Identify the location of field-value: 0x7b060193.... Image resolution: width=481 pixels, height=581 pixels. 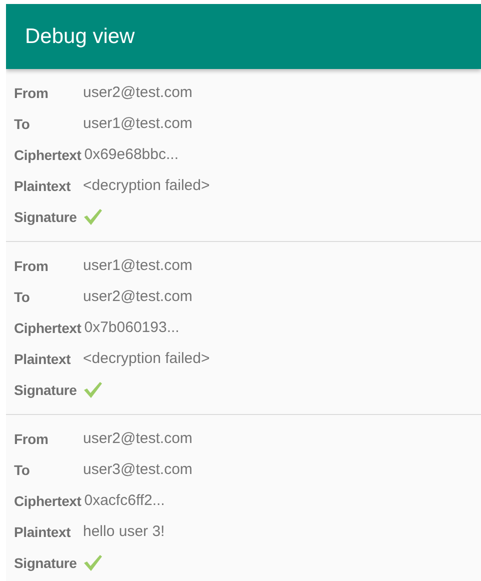
(132, 327).